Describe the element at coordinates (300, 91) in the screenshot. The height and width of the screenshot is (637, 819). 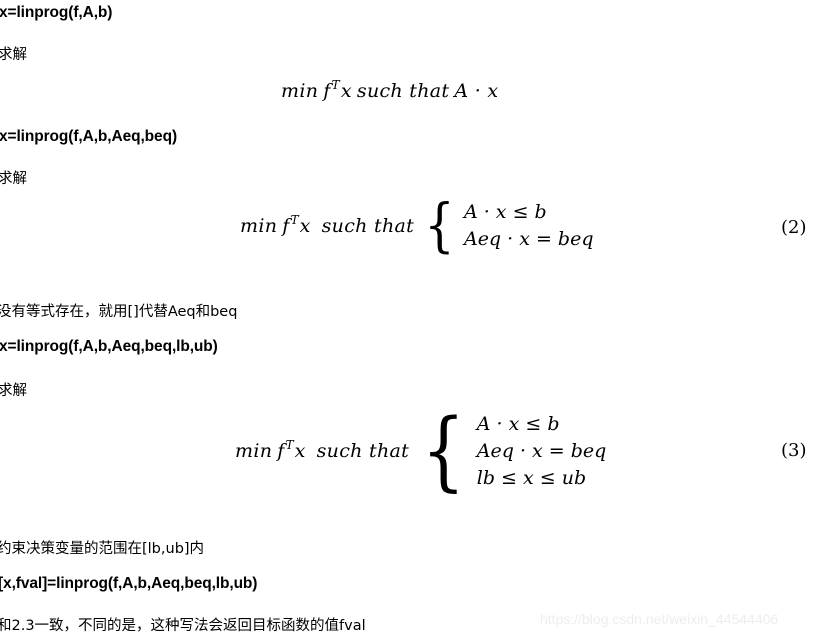
I see `formula-1-min: min` at that location.